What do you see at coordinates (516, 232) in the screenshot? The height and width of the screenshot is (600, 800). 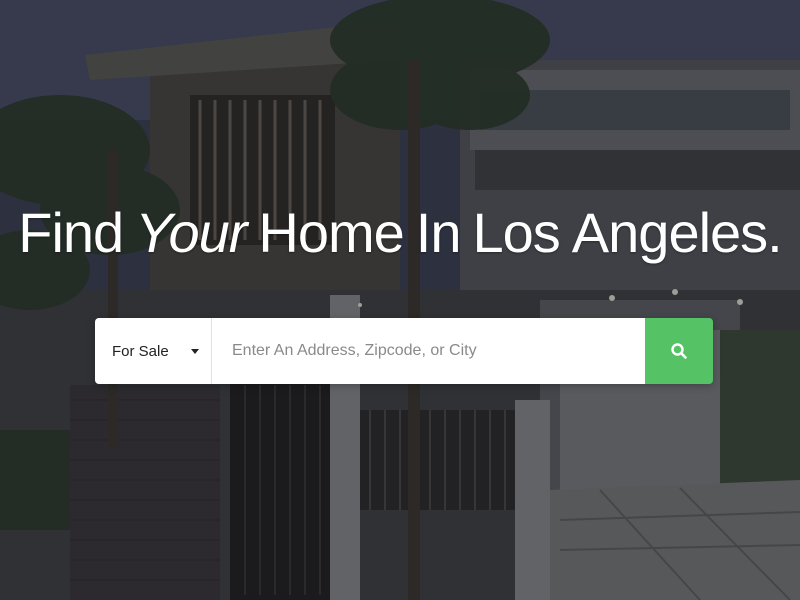 I see `headline-city-word: Los` at bounding box center [516, 232].